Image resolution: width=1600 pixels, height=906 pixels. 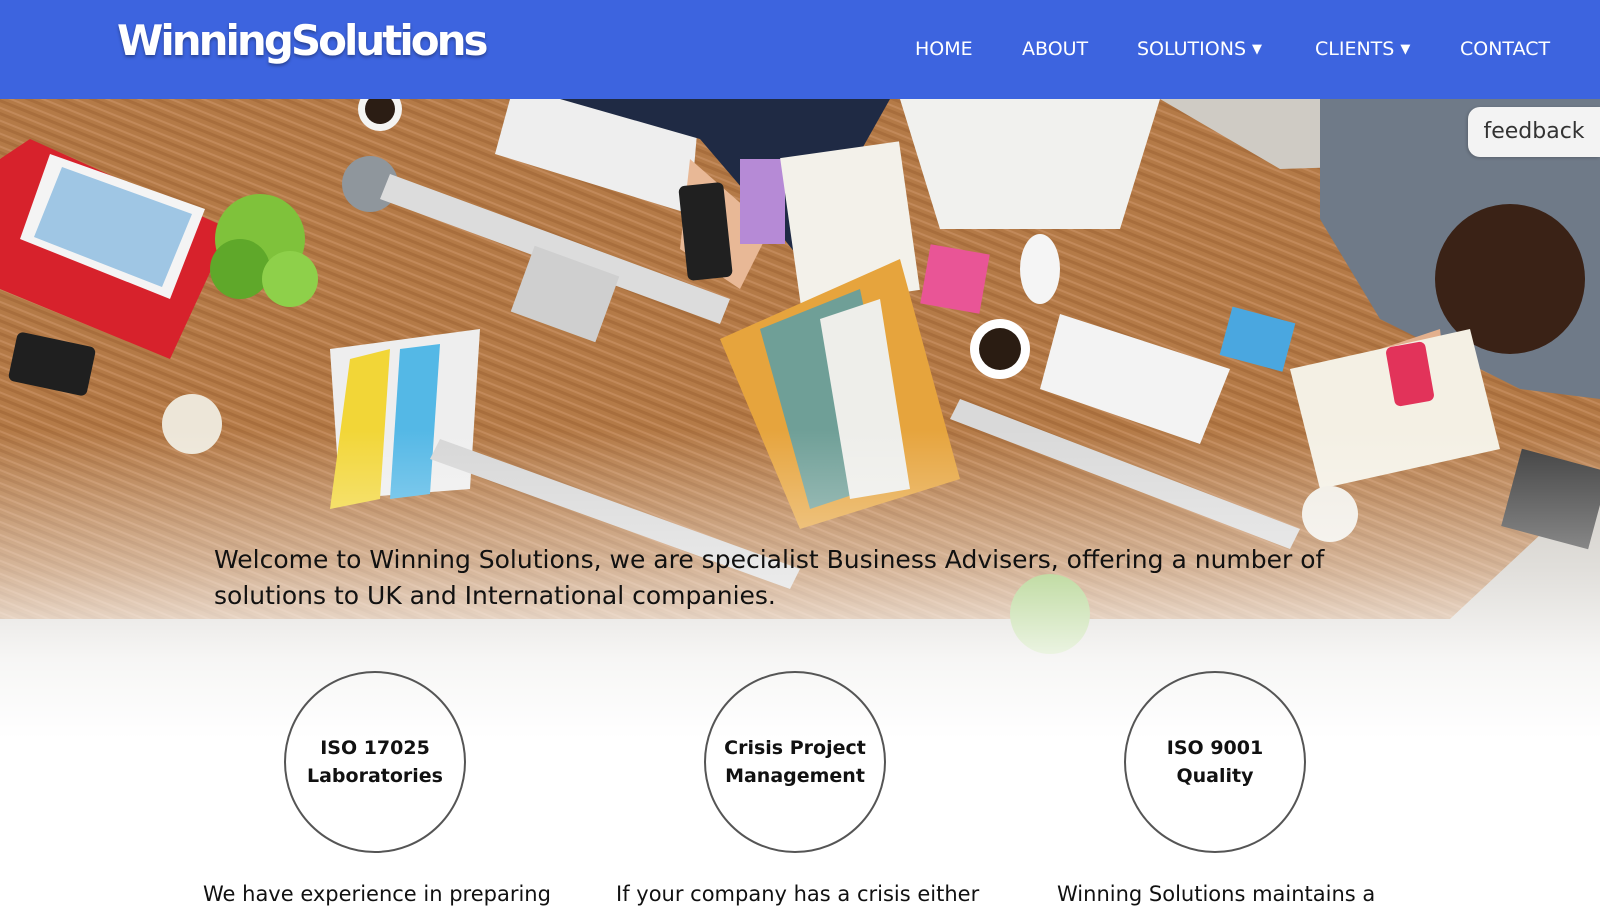 I want to click on nav-about: ABOUT, so click(x=1055, y=49).